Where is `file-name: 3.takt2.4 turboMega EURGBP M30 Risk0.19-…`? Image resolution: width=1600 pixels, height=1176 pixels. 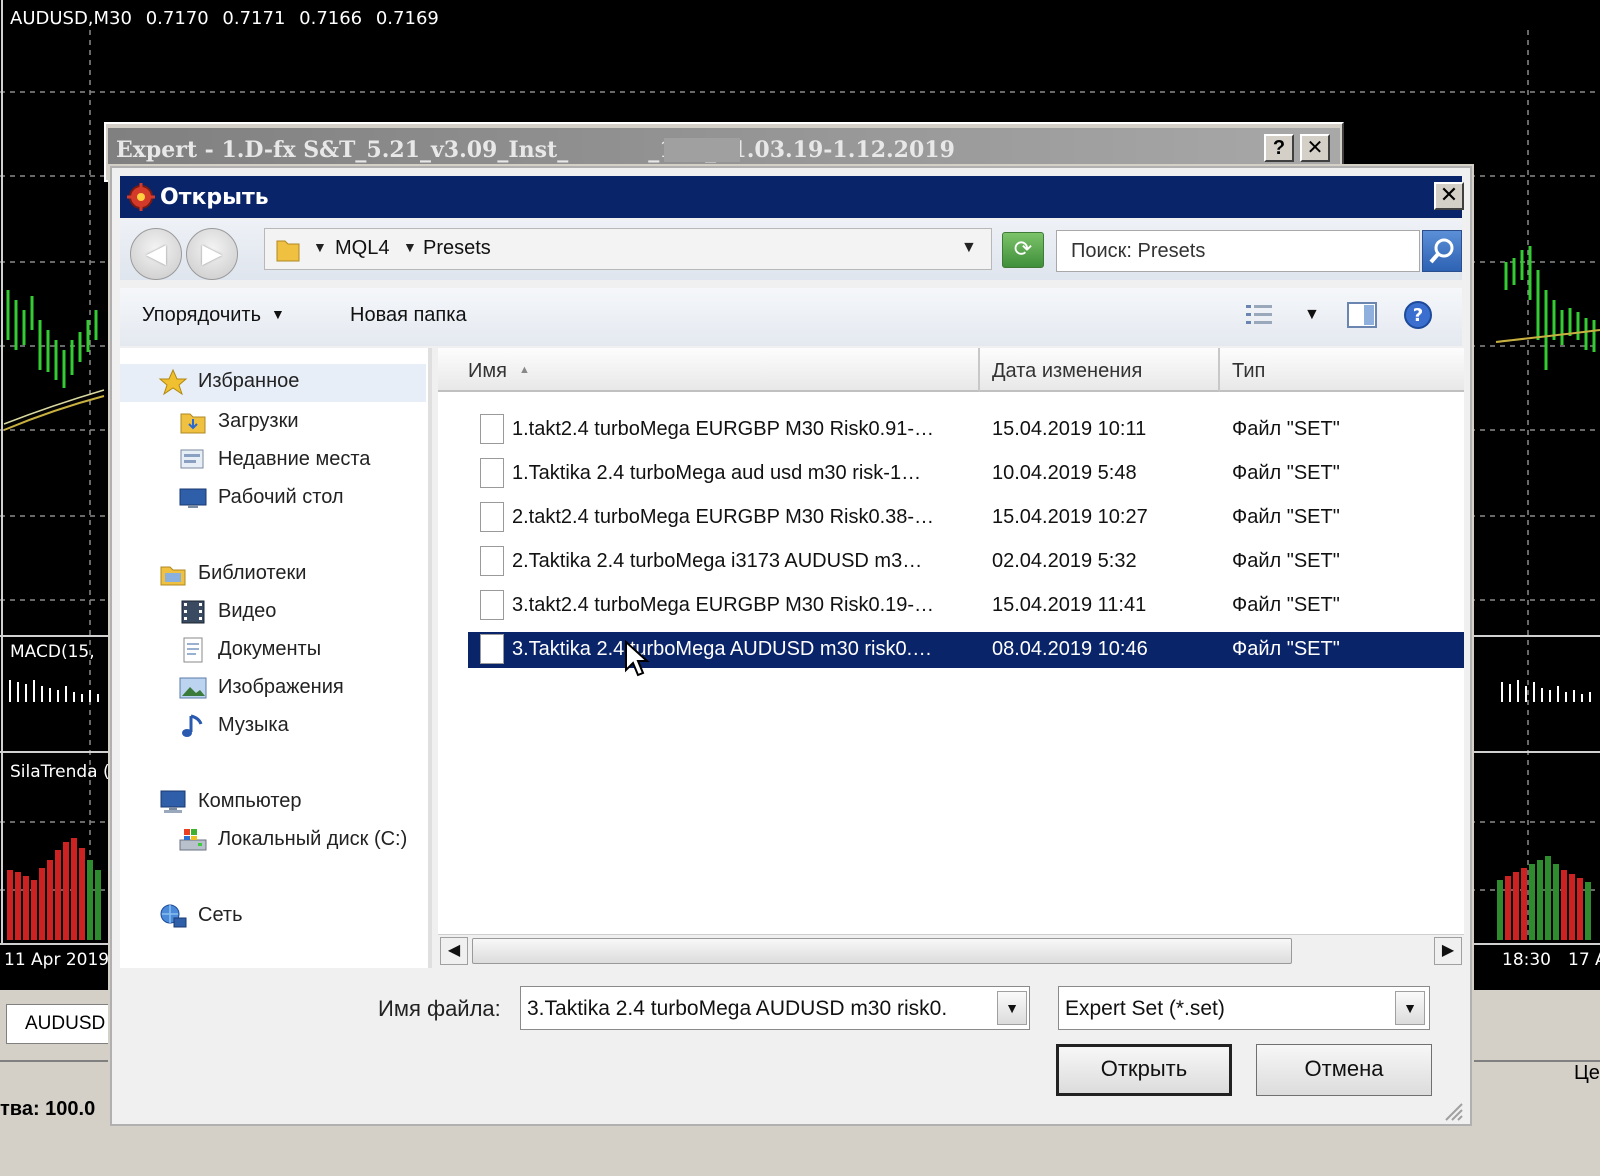 file-name: 3.takt2.4 turboMega EURGBP M30 Risk0.19-… is located at coordinates (723, 605).